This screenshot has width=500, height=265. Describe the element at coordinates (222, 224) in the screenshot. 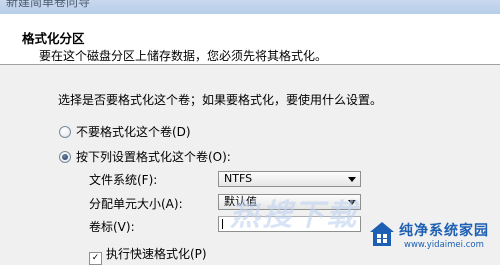

I see `text-caret` at that location.